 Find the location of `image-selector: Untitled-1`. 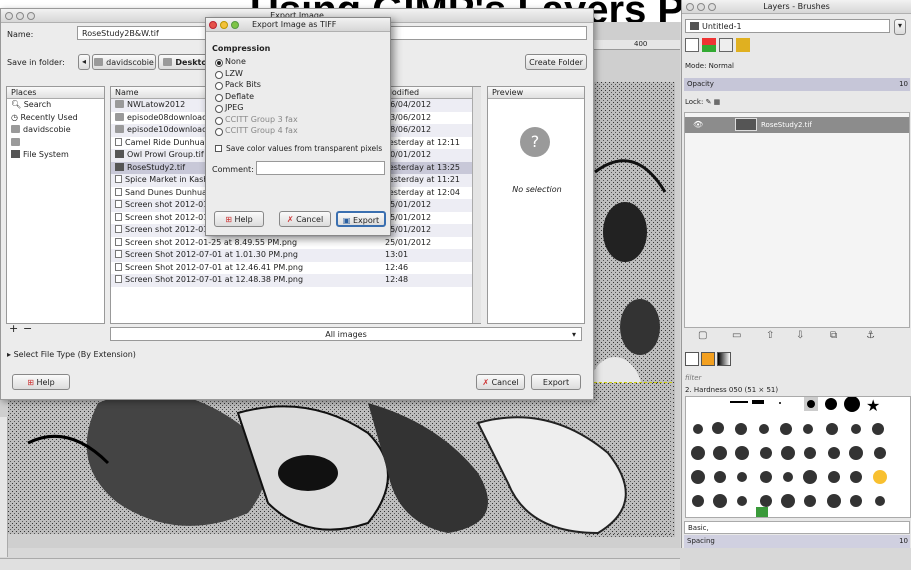

image-selector: Untitled-1 is located at coordinates (787, 26).